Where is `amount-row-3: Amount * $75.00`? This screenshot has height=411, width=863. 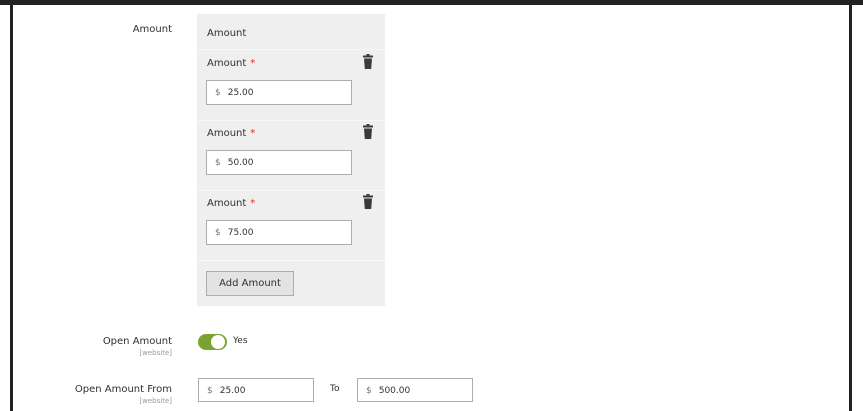 amount-row-3: Amount * $75.00 is located at coordinates (291, 225).